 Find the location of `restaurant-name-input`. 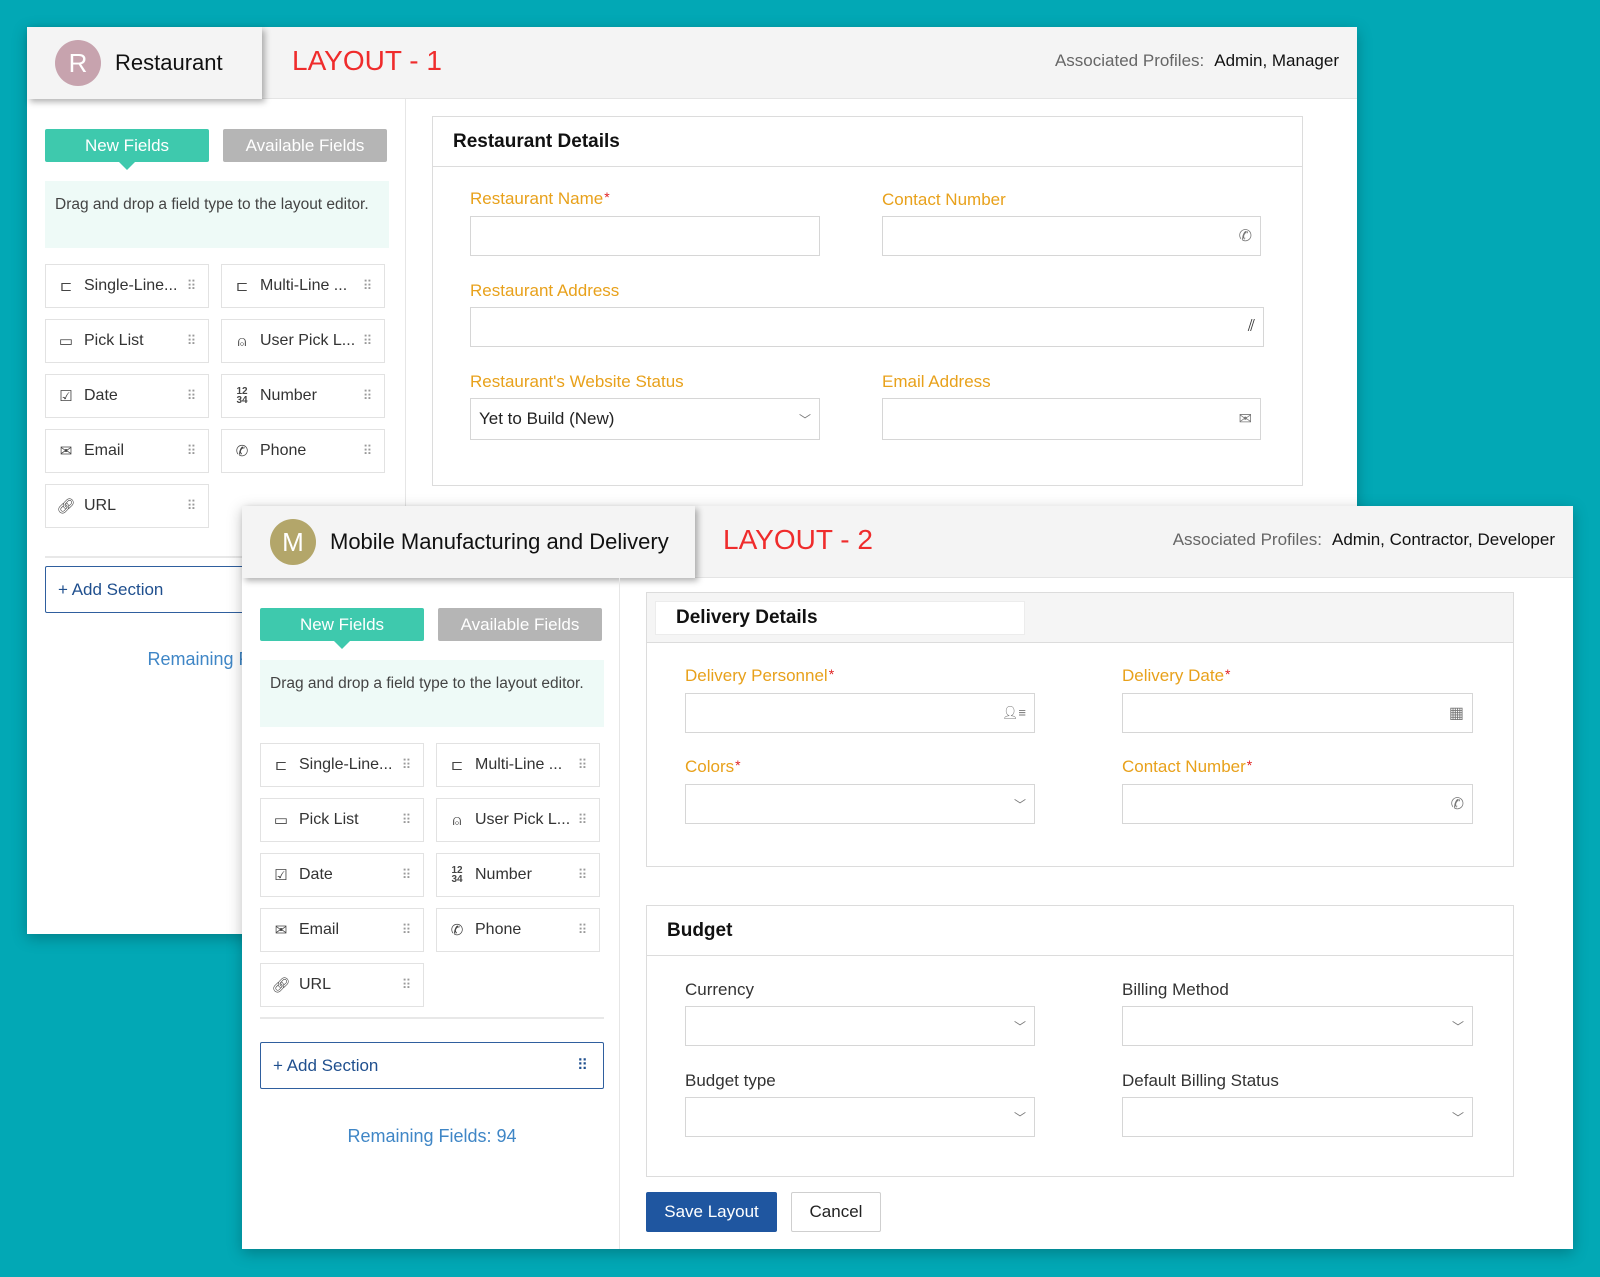

restaurant-name-input is located at coordinates (645, 236).